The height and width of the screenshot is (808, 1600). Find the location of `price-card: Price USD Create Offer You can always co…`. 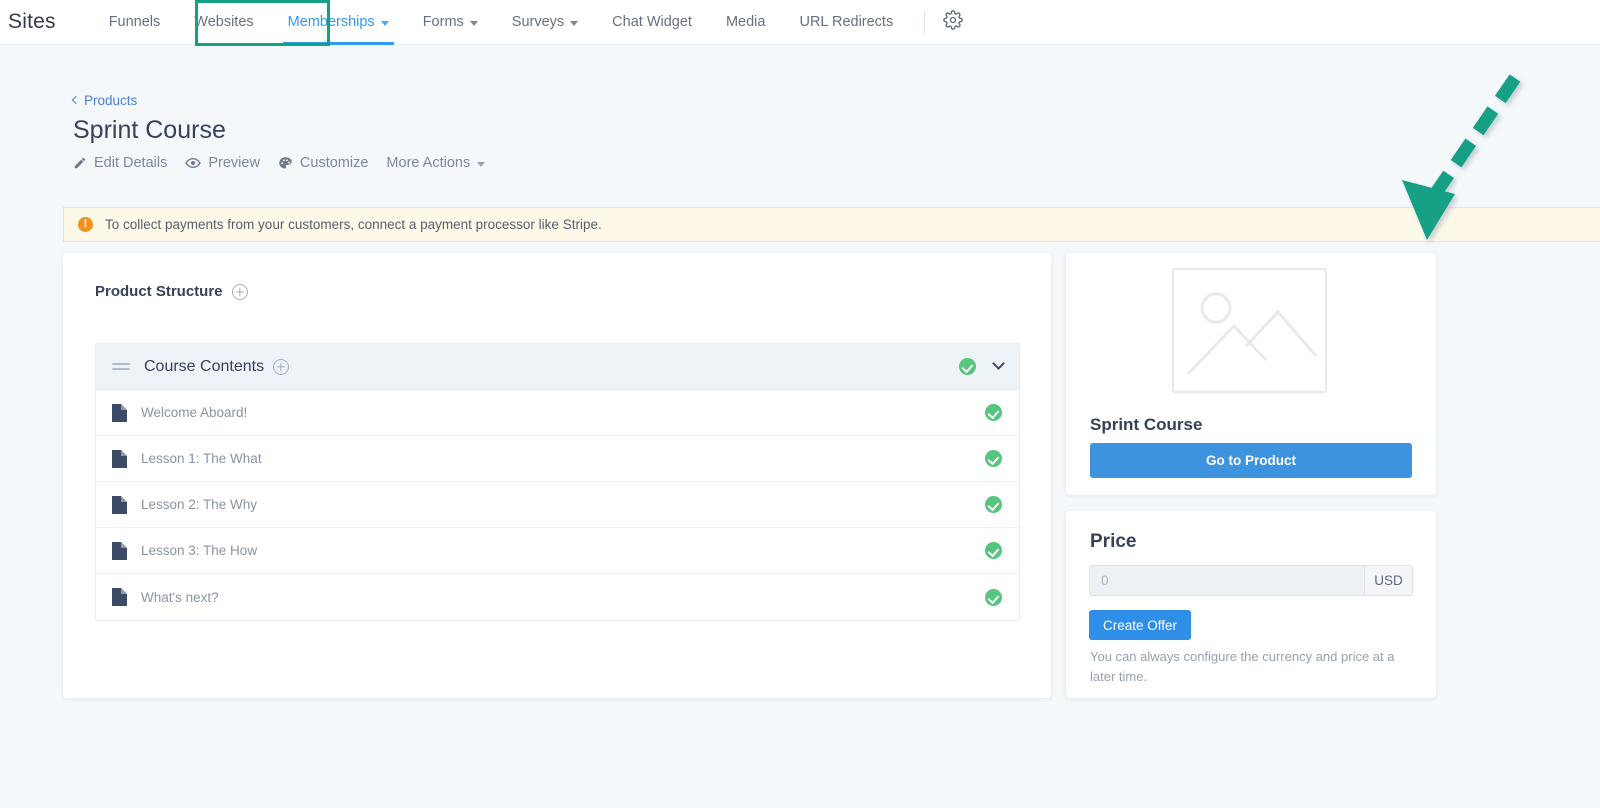

price-card: Price USD Create Offer You can always co… is located at coordinates (1251, 604).